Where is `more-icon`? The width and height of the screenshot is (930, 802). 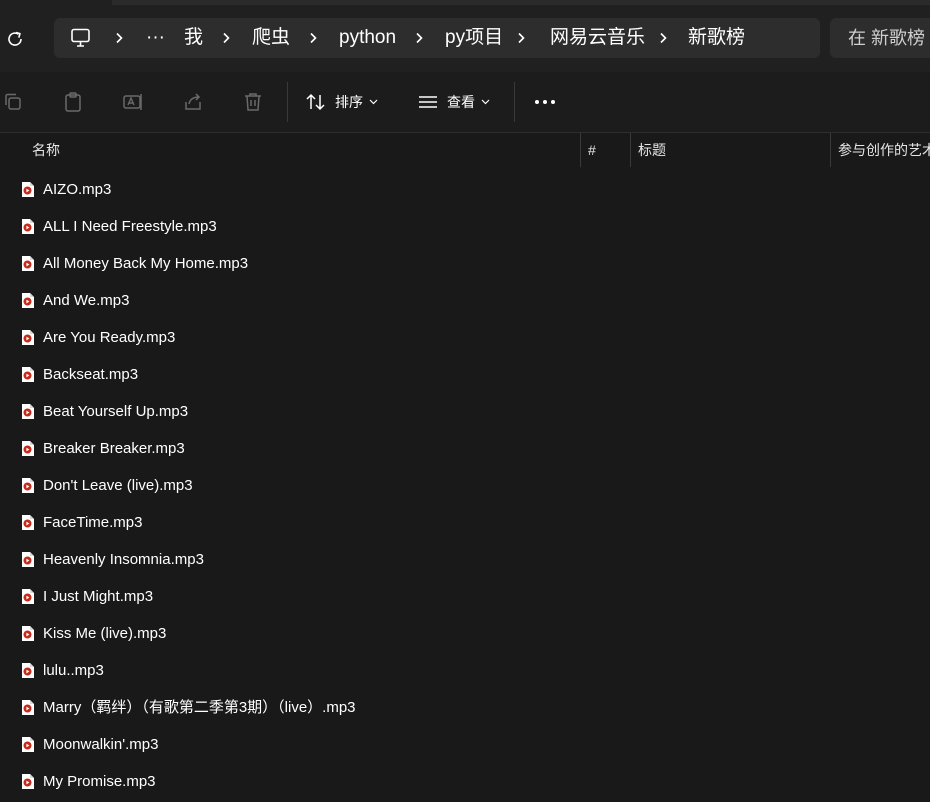
more-icon is located at coordinates (545, 102).